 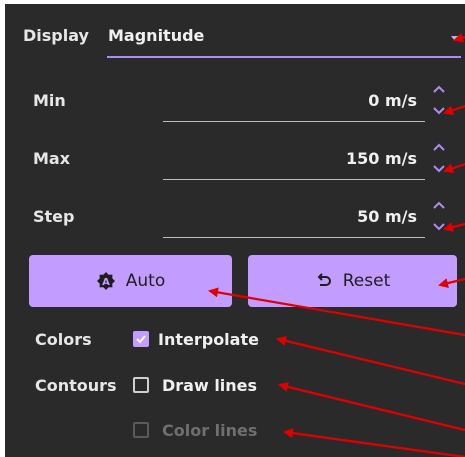 I want to click on interpolate-label: Interpolate, so click(x=208, y=339).